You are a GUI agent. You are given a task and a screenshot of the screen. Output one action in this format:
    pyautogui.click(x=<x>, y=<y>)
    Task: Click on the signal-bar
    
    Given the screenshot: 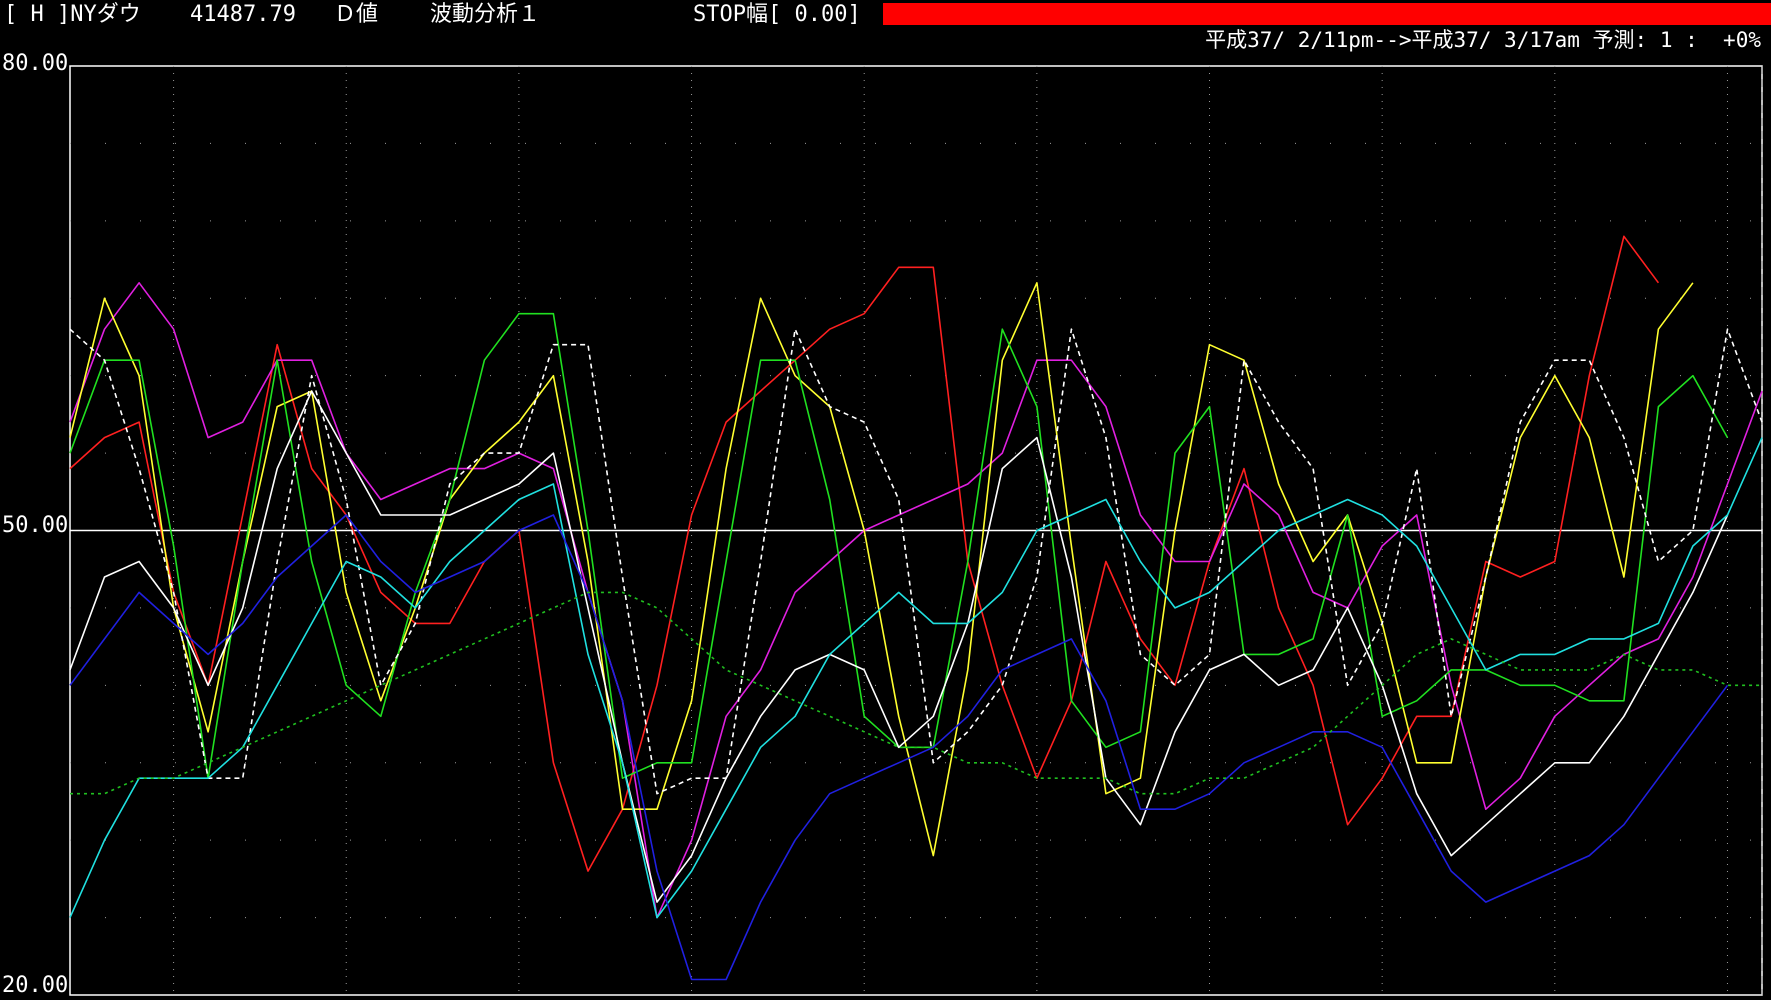 What is the action you would take?
    pyautogui.click(x=1327, y=14)
    